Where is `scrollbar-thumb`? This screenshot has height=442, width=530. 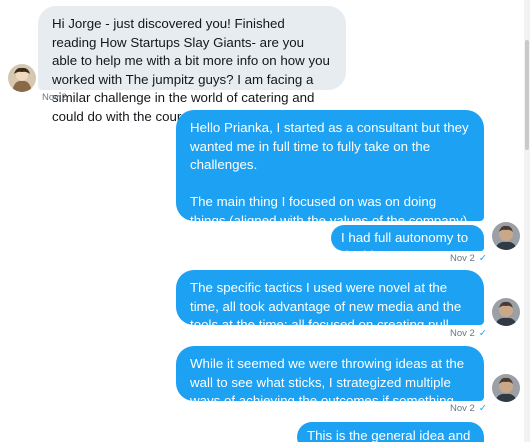
scrollbar-thumb is located at coordinates (527, 95).